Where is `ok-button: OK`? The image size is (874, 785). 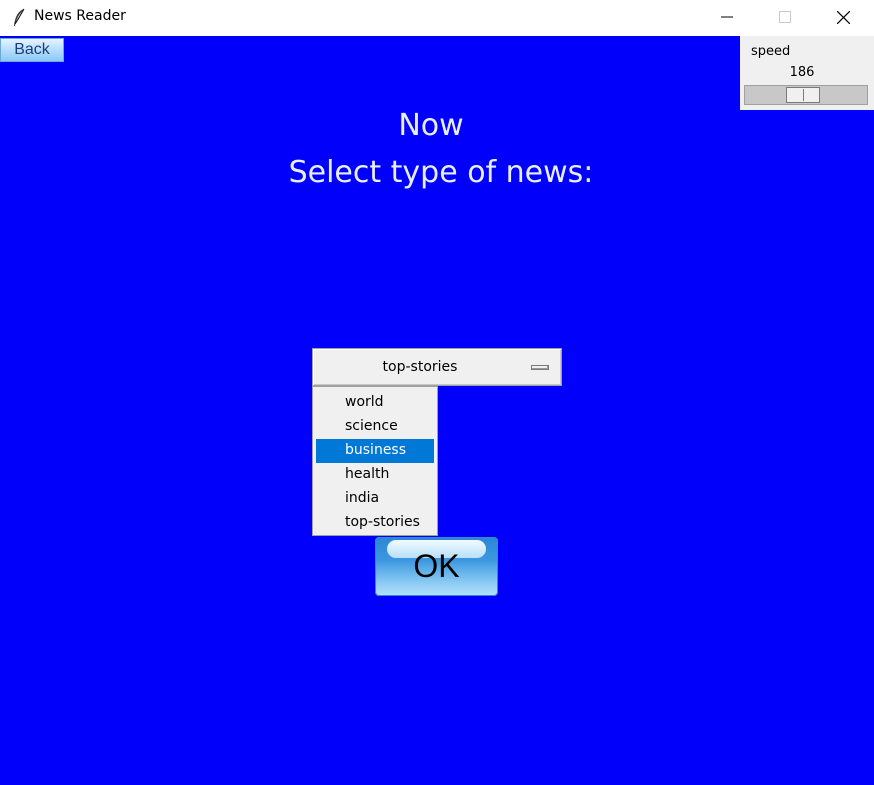 ok-button: OK is located at coordinates (436, 566).